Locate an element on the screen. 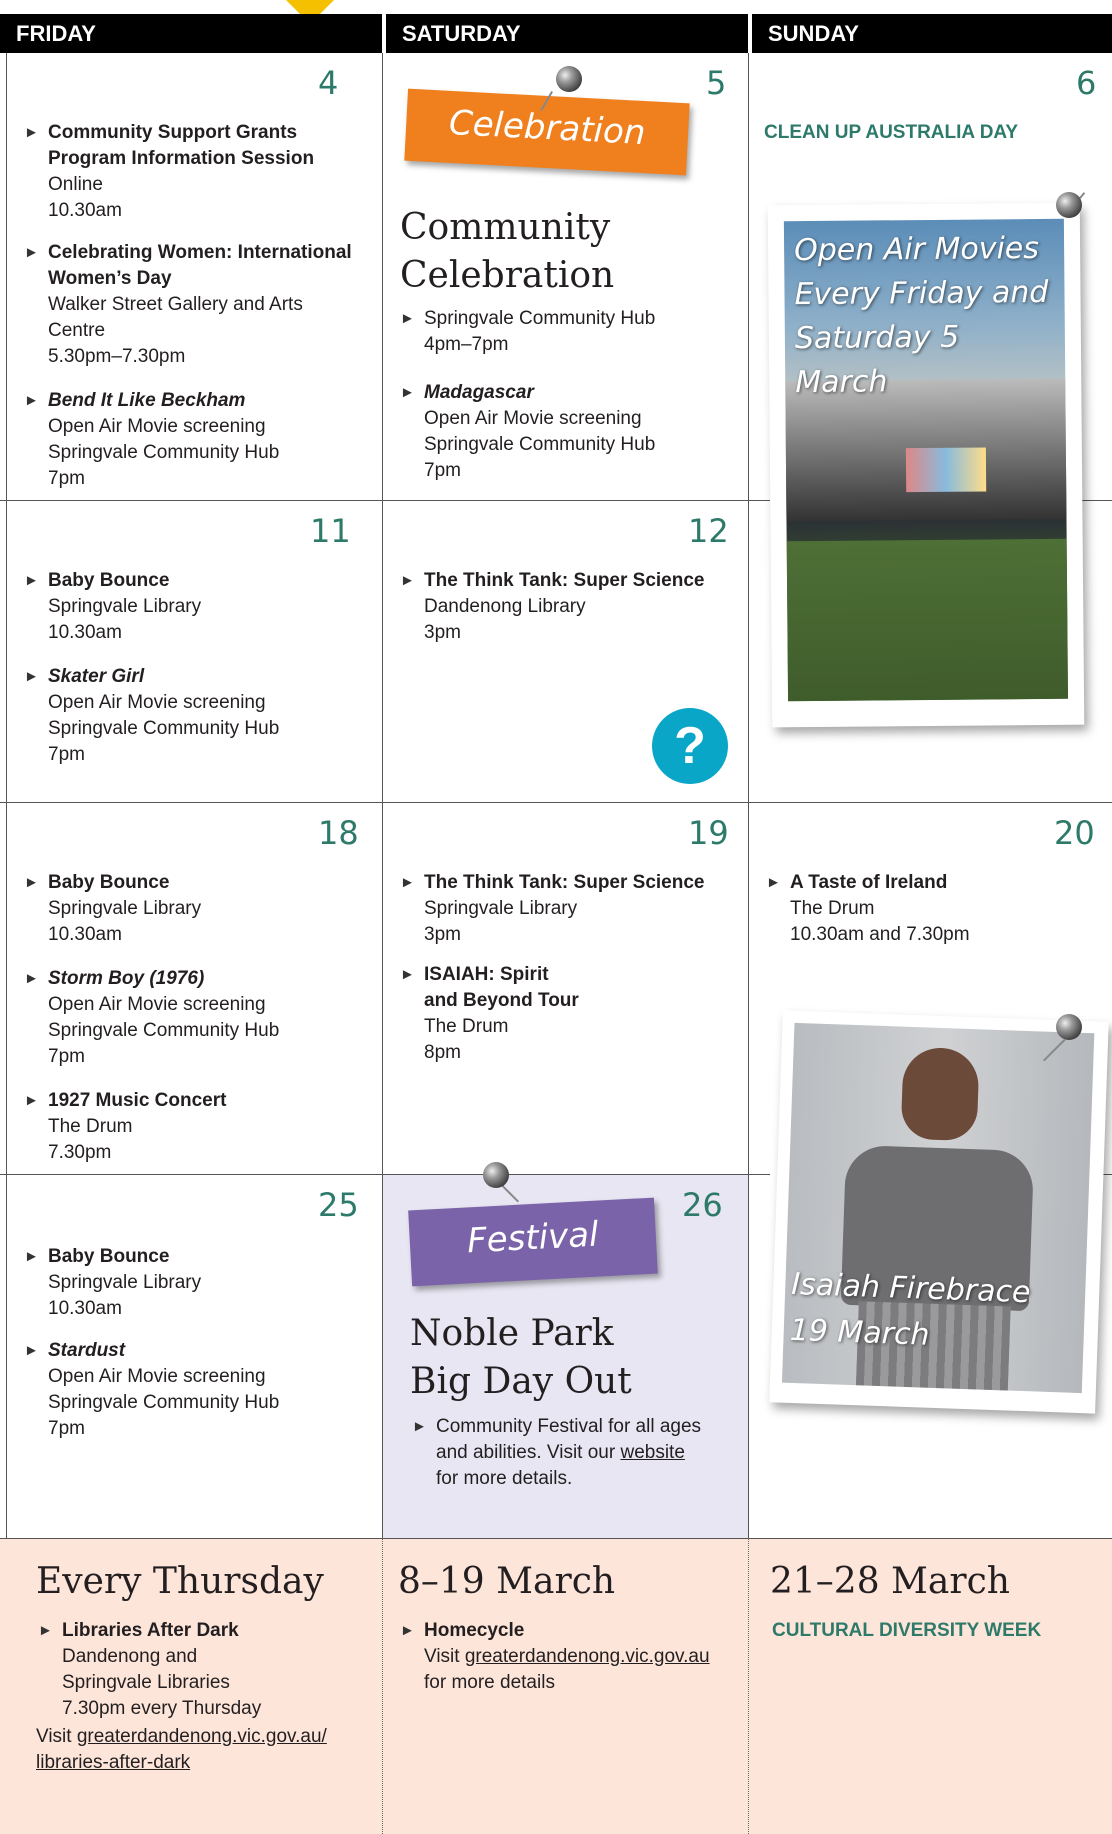 Image resolution: width=1112 pixels, height=1834 pixels. day-number-6: 6 is located at coordinates (1086, 83).